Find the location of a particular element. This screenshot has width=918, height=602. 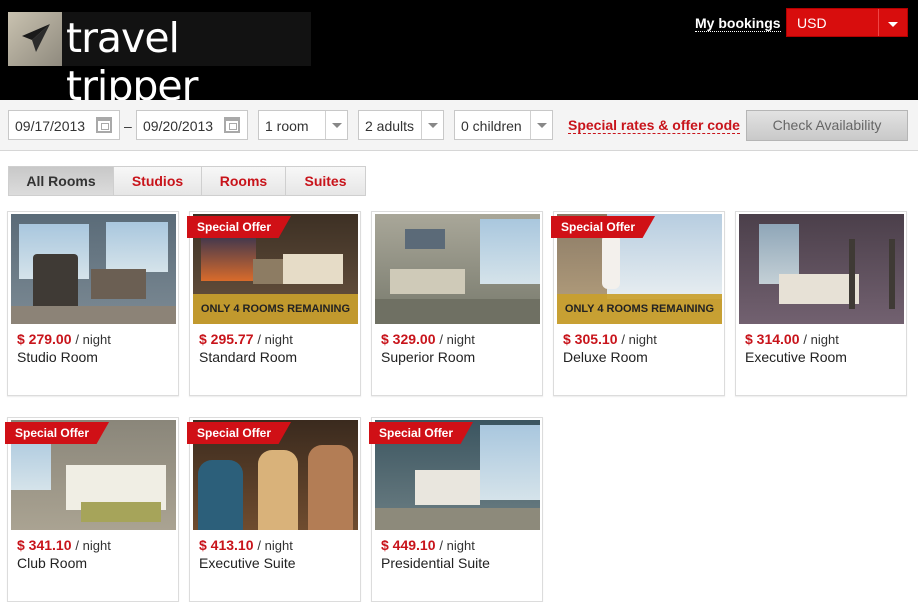

children-select: 0 children is located at coordinates (503, 125).